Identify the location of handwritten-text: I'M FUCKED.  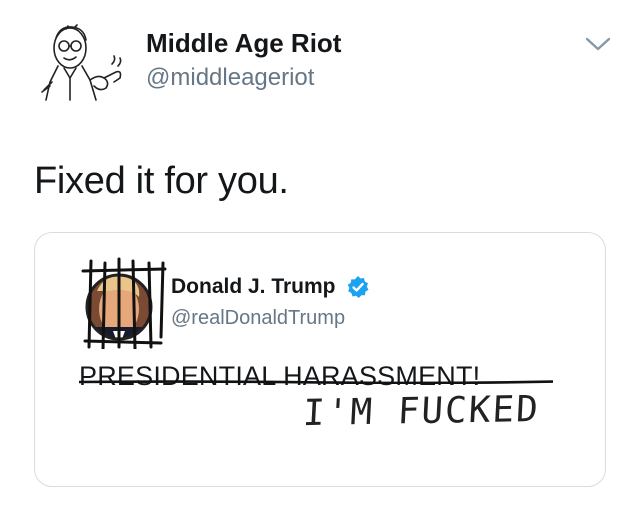
(421, 411).